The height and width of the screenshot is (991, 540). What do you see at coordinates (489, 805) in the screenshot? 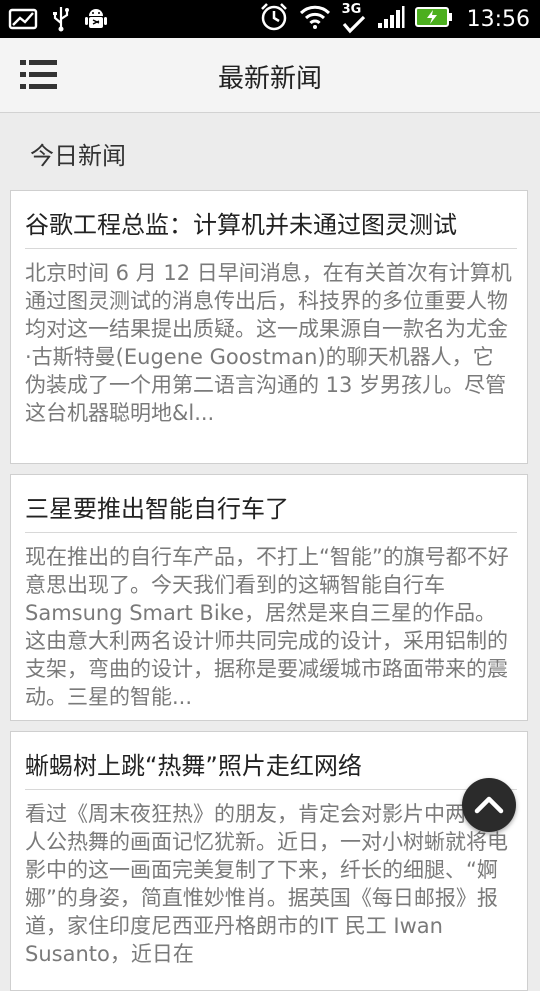
I see `scroll-top-button` at bounding box center [489, 805].